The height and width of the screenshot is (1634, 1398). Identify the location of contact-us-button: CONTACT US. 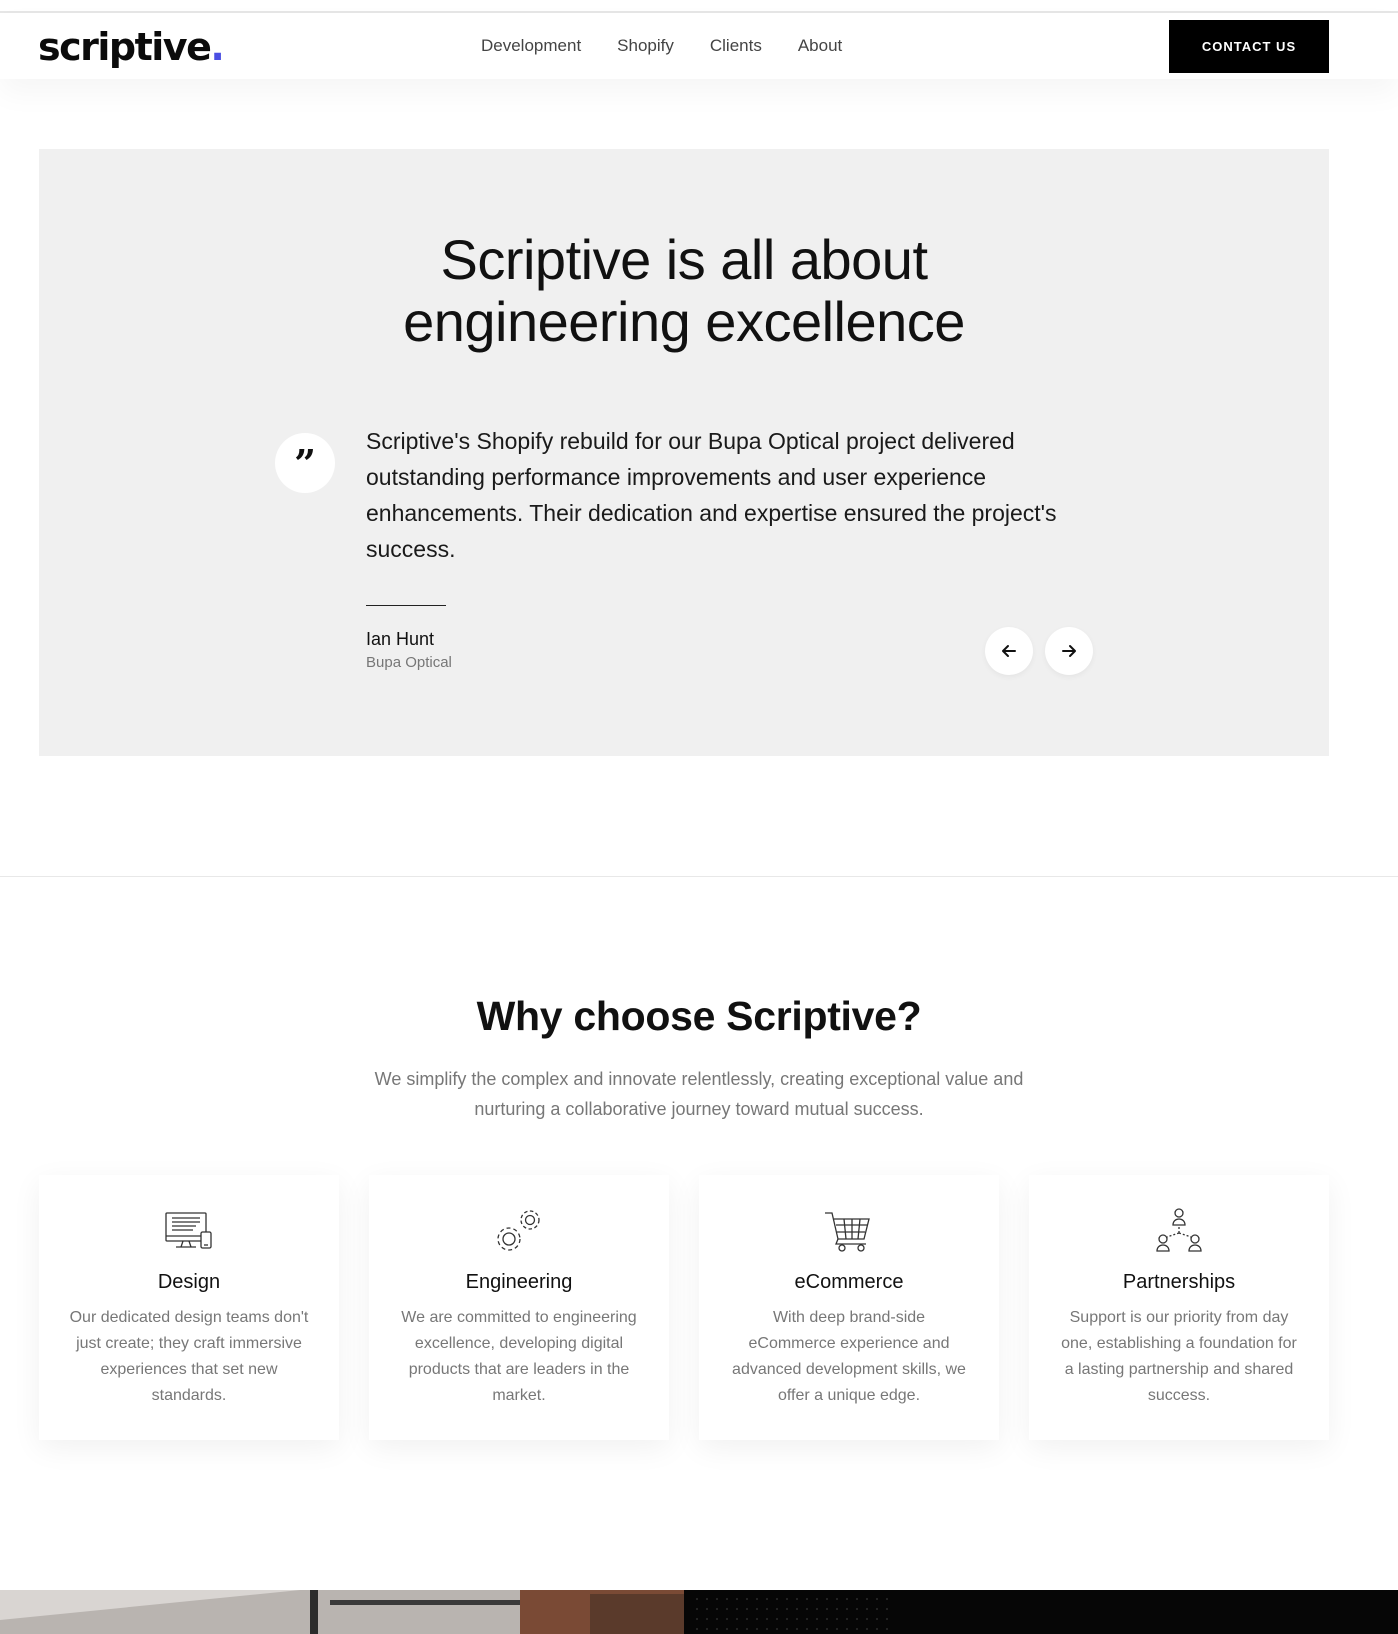
(1249, 46).